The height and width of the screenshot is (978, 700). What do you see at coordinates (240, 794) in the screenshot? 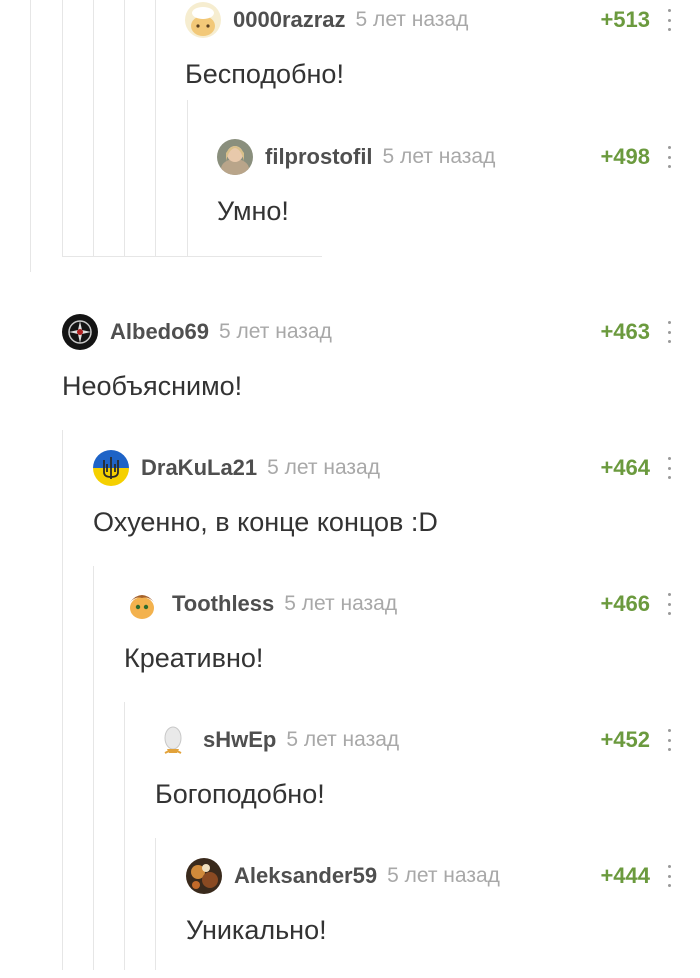
I see `comment-text: Богоподобно!` at bounding box center [240, 794].